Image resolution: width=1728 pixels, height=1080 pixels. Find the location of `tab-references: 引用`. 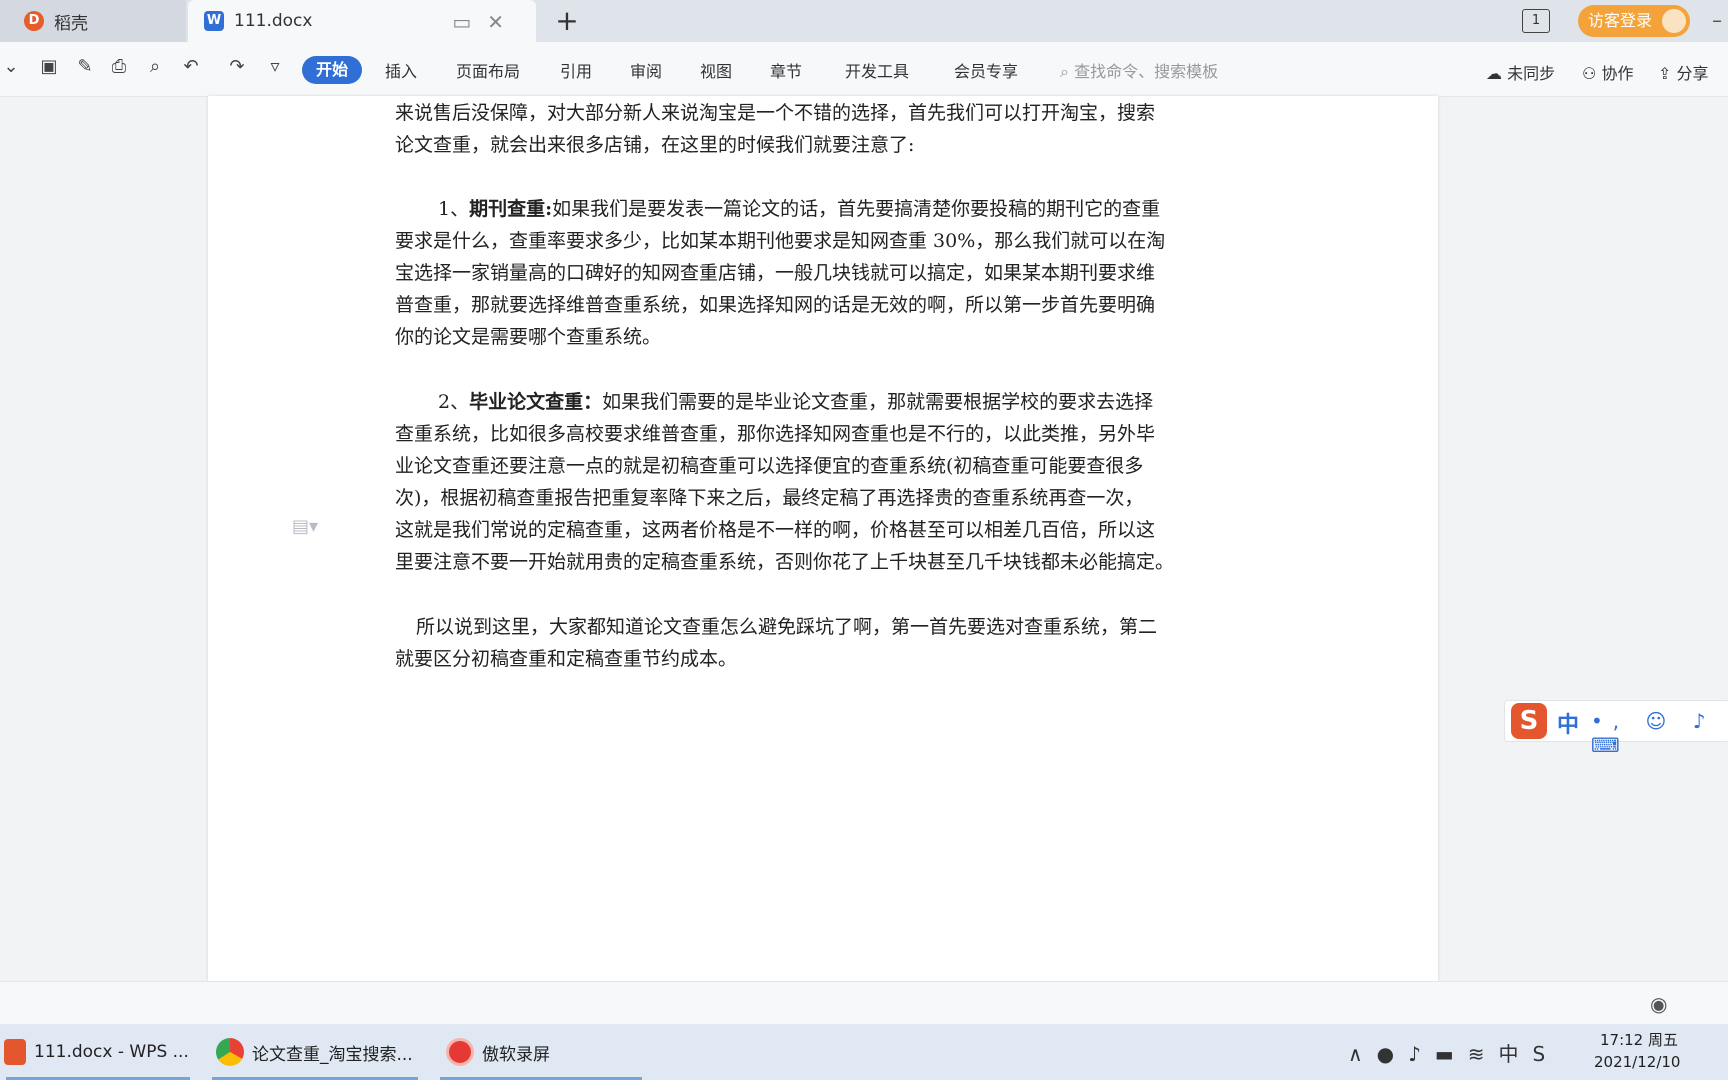

tab-references: 引用 is located at coordinates (576, 70).